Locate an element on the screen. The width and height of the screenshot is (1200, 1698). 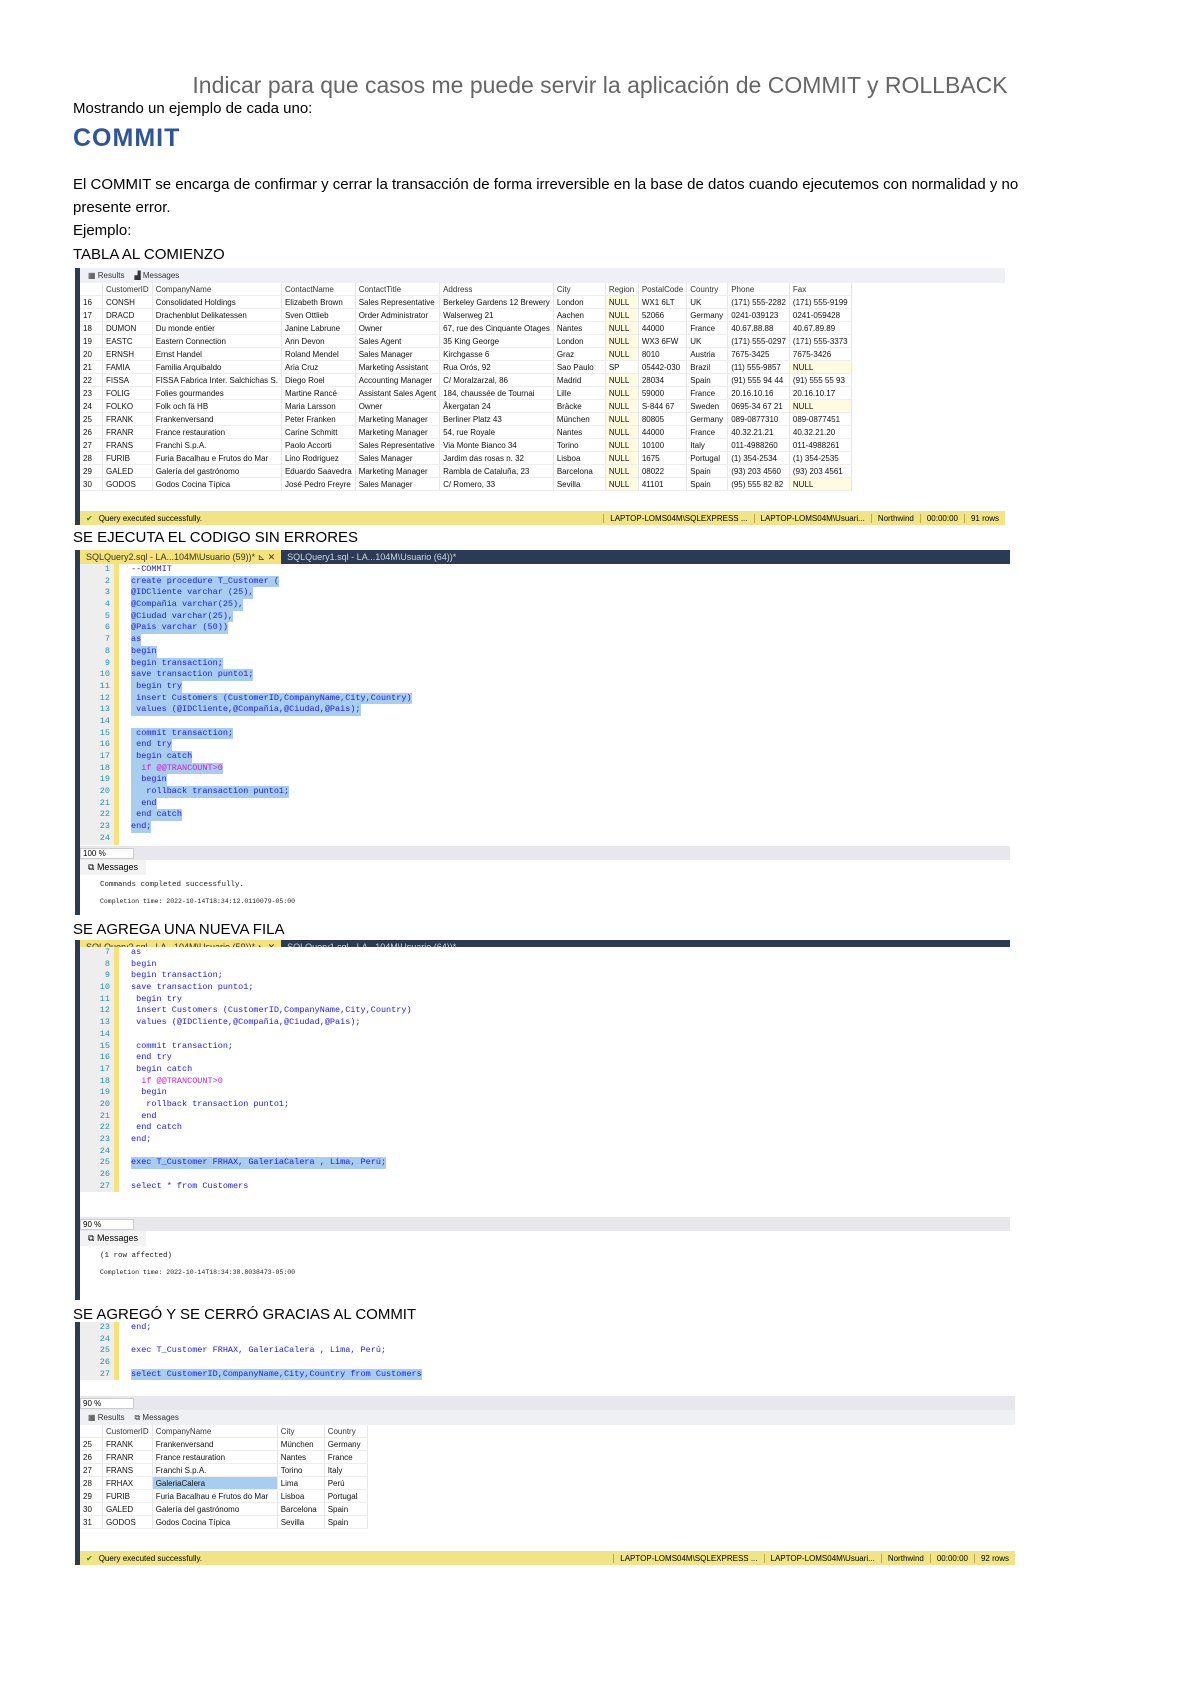
table-cell: Torino is located at coordinates (579, 445).